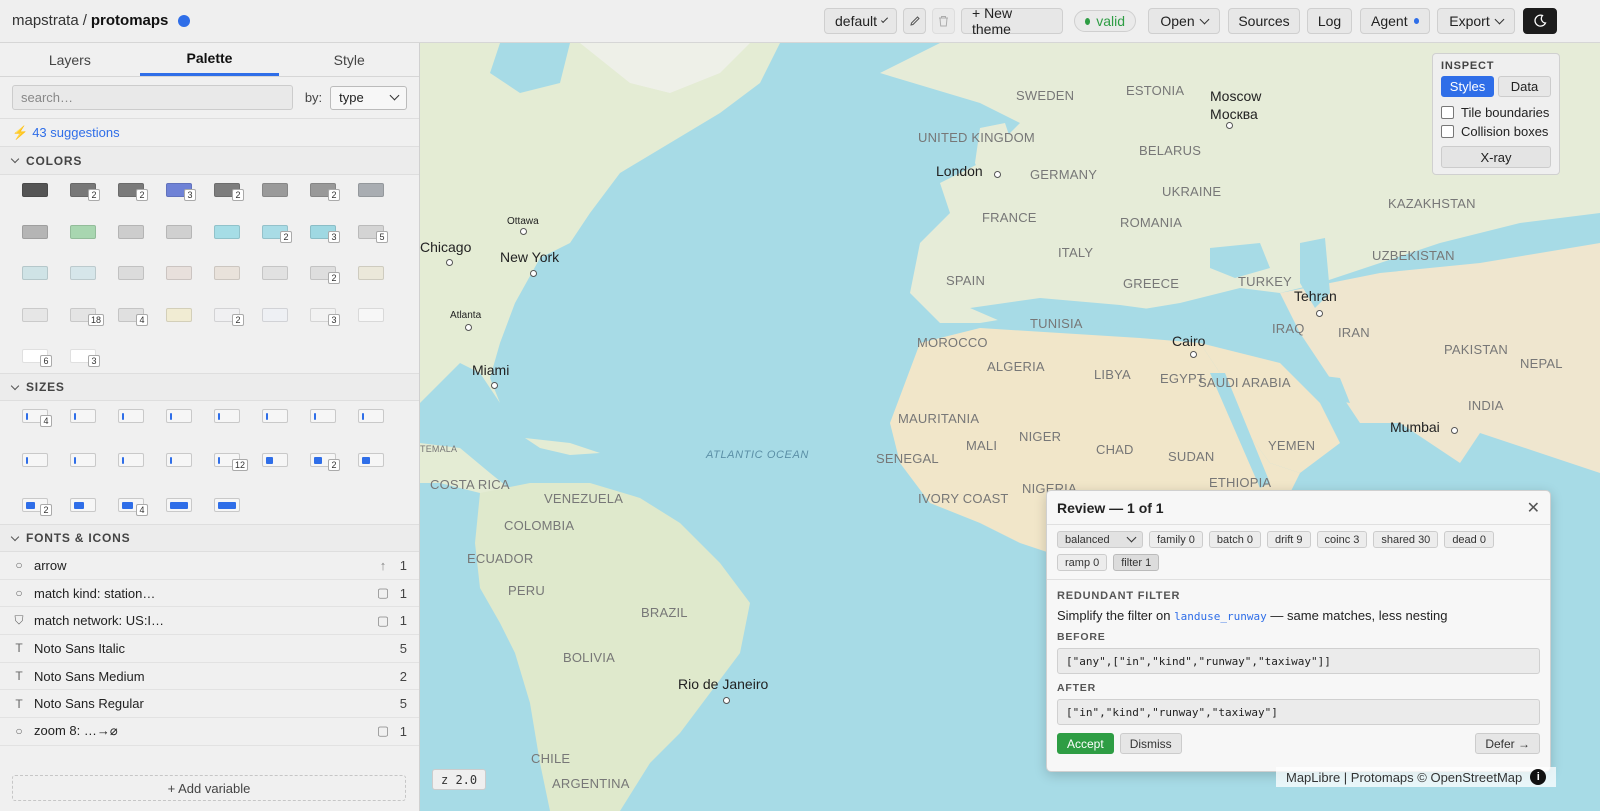 The image size is (1600, 811). What do you see at coordinates (1541, 363) in the screenshot?
I see `country-label: NEPAL` at bounding box center [1541, 363].